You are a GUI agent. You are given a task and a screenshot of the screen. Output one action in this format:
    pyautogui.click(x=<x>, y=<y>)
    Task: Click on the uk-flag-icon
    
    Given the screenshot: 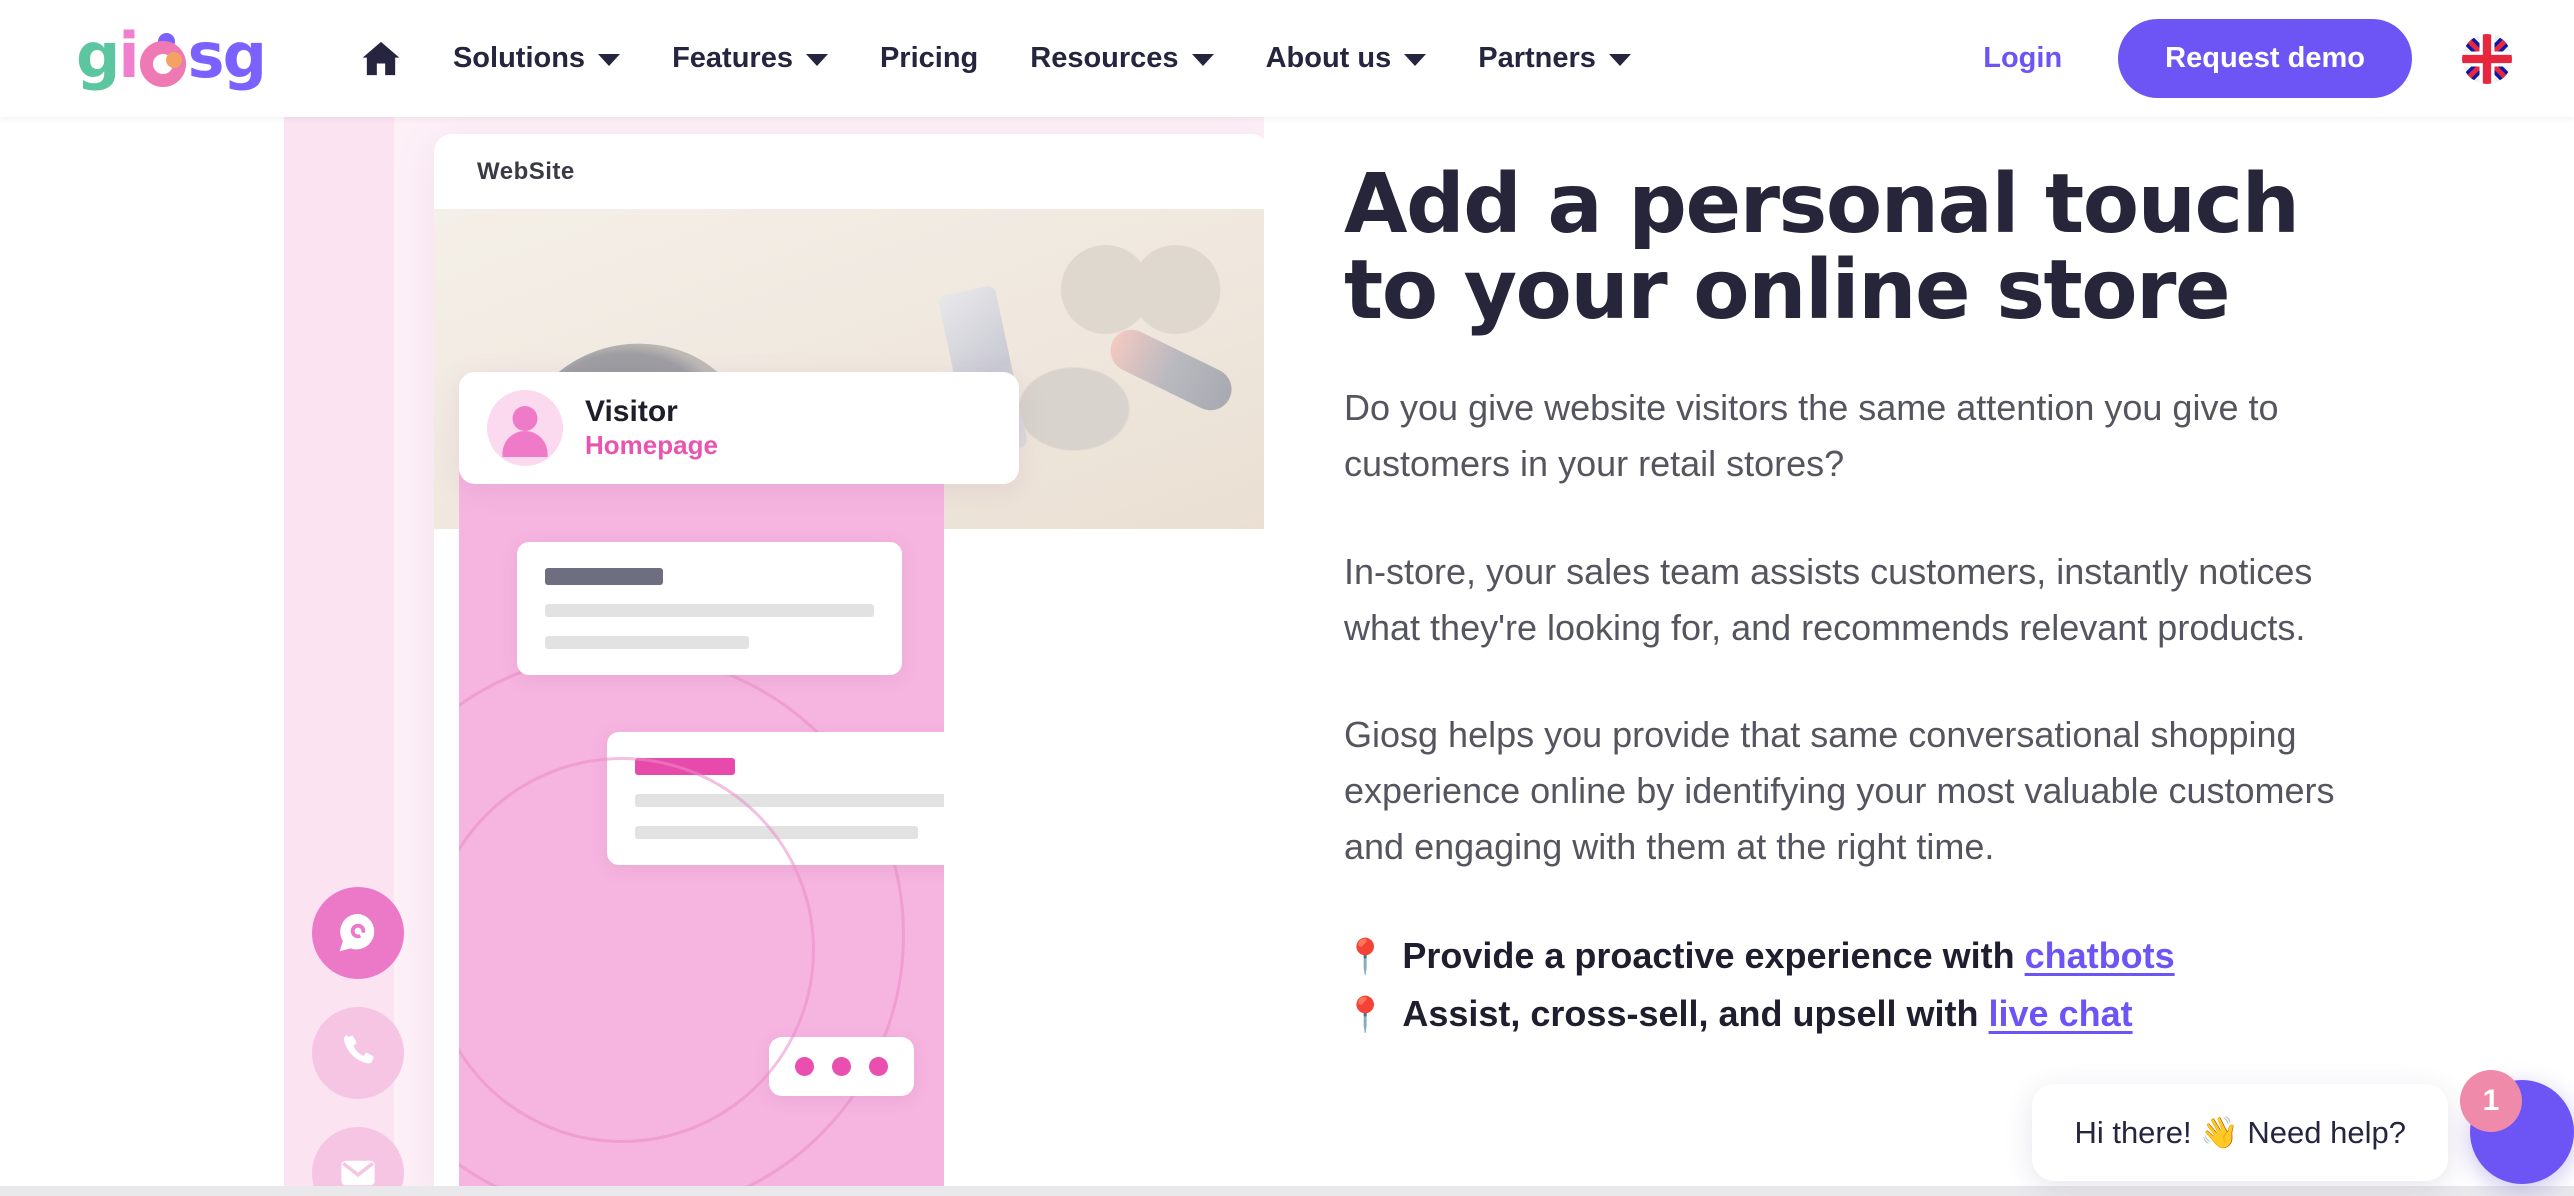 What is the action you would take?
    pyautogui.click(x=2487, y=58)
    